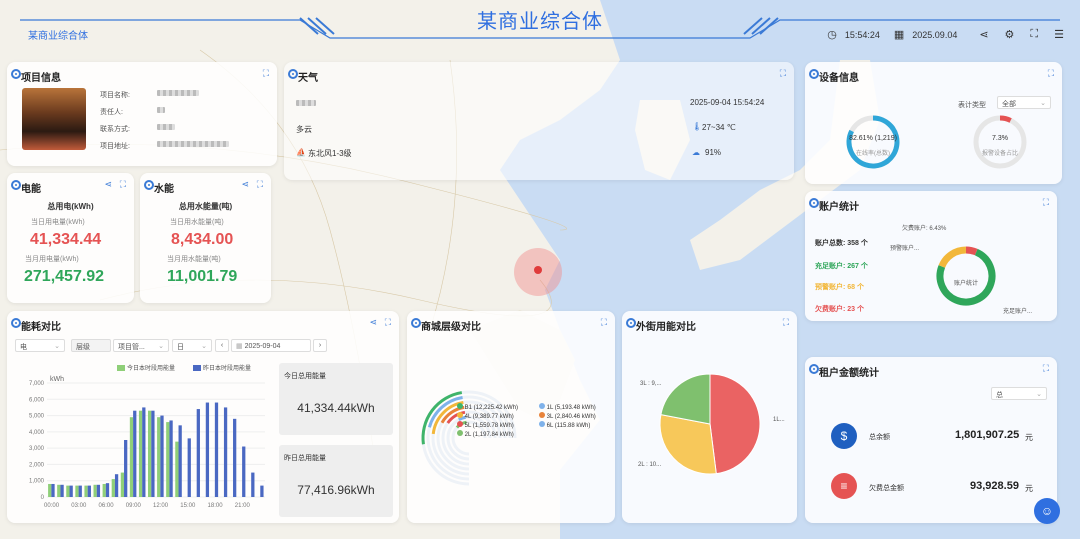 The height and width of the screenshot is (539, 1080). What do you see at coordinates (41, 78) in the screenshot?
I see `panel-title: 项目信息` at bounding box center [41, 78].